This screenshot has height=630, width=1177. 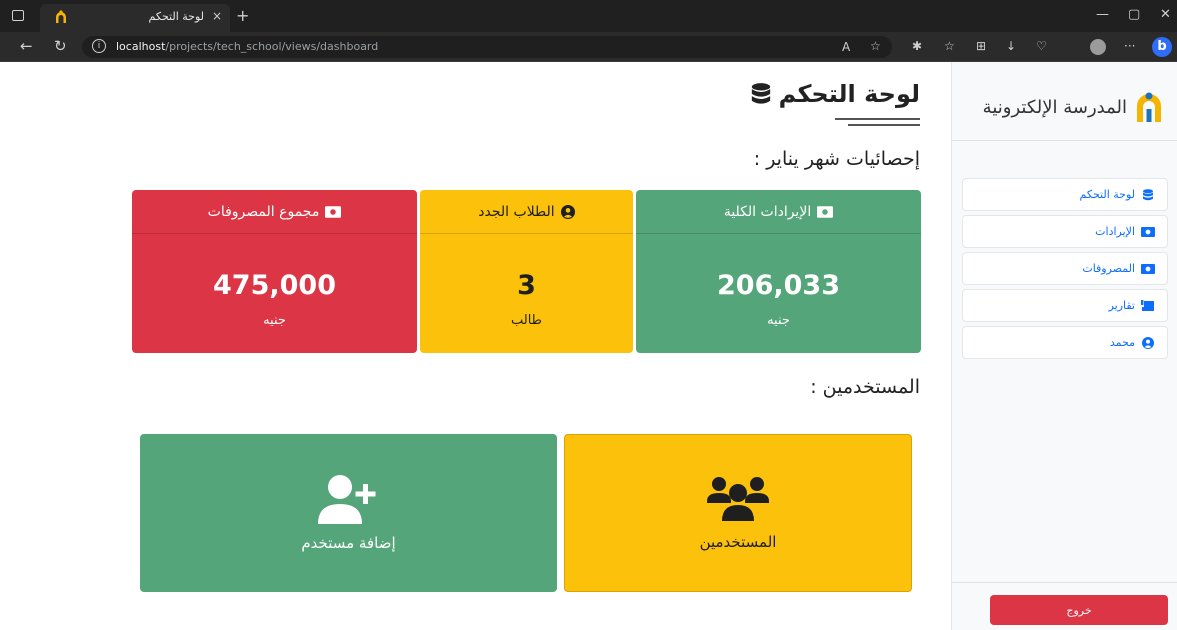 What do you see at coordinates (1134, 14) in the screenshot?
I see `maximize-icon: ▢` at bounding box center [1134, 14].